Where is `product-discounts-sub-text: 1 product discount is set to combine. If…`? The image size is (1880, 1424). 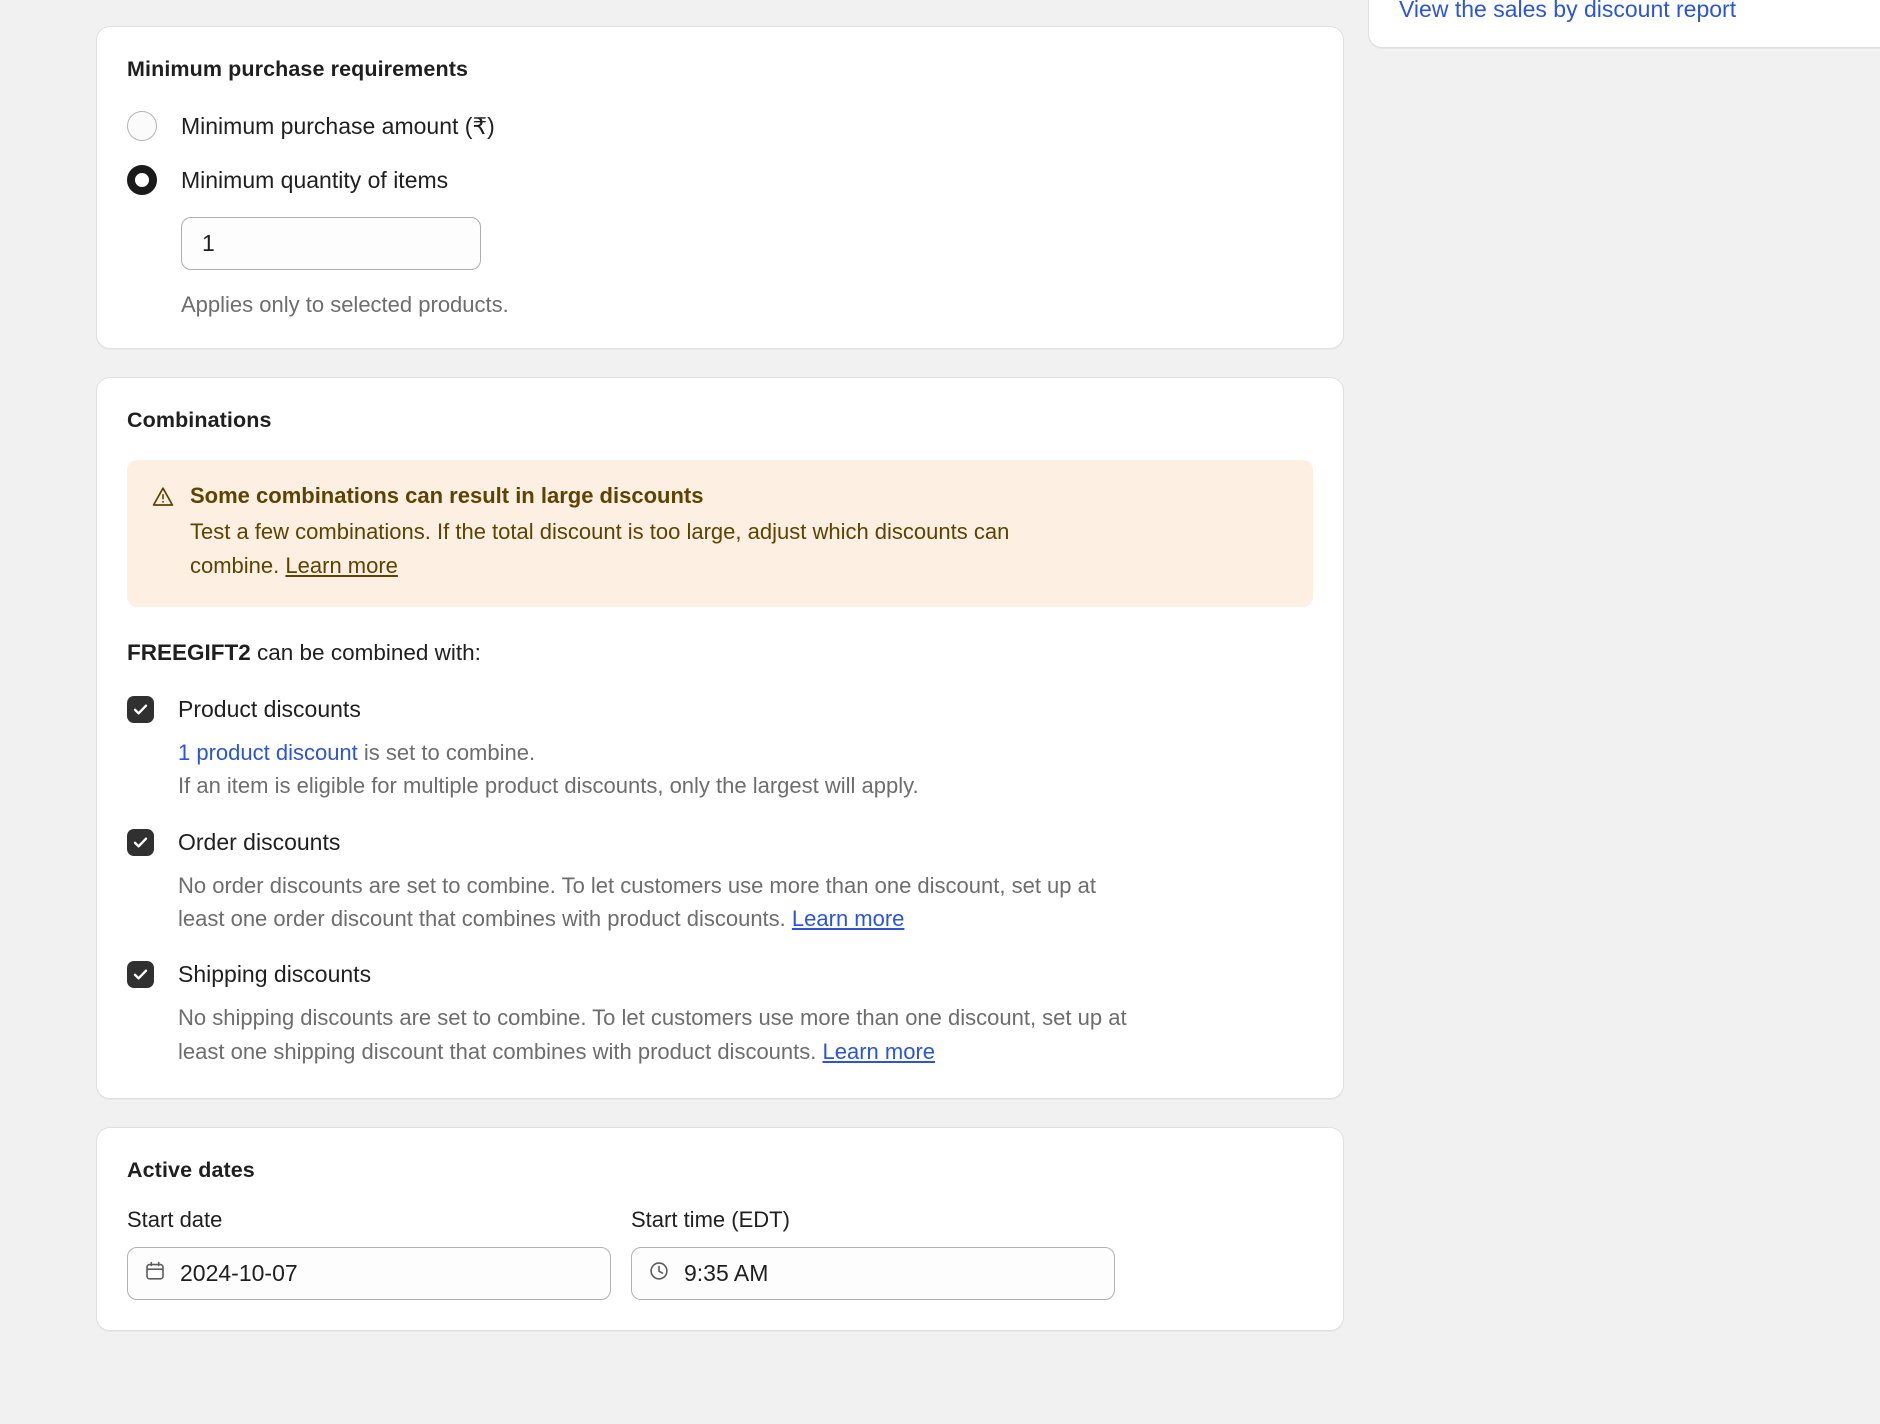
product-discounts-sub-text: 1 product discount is set to combine. If… is located at coordinates (658, 769).